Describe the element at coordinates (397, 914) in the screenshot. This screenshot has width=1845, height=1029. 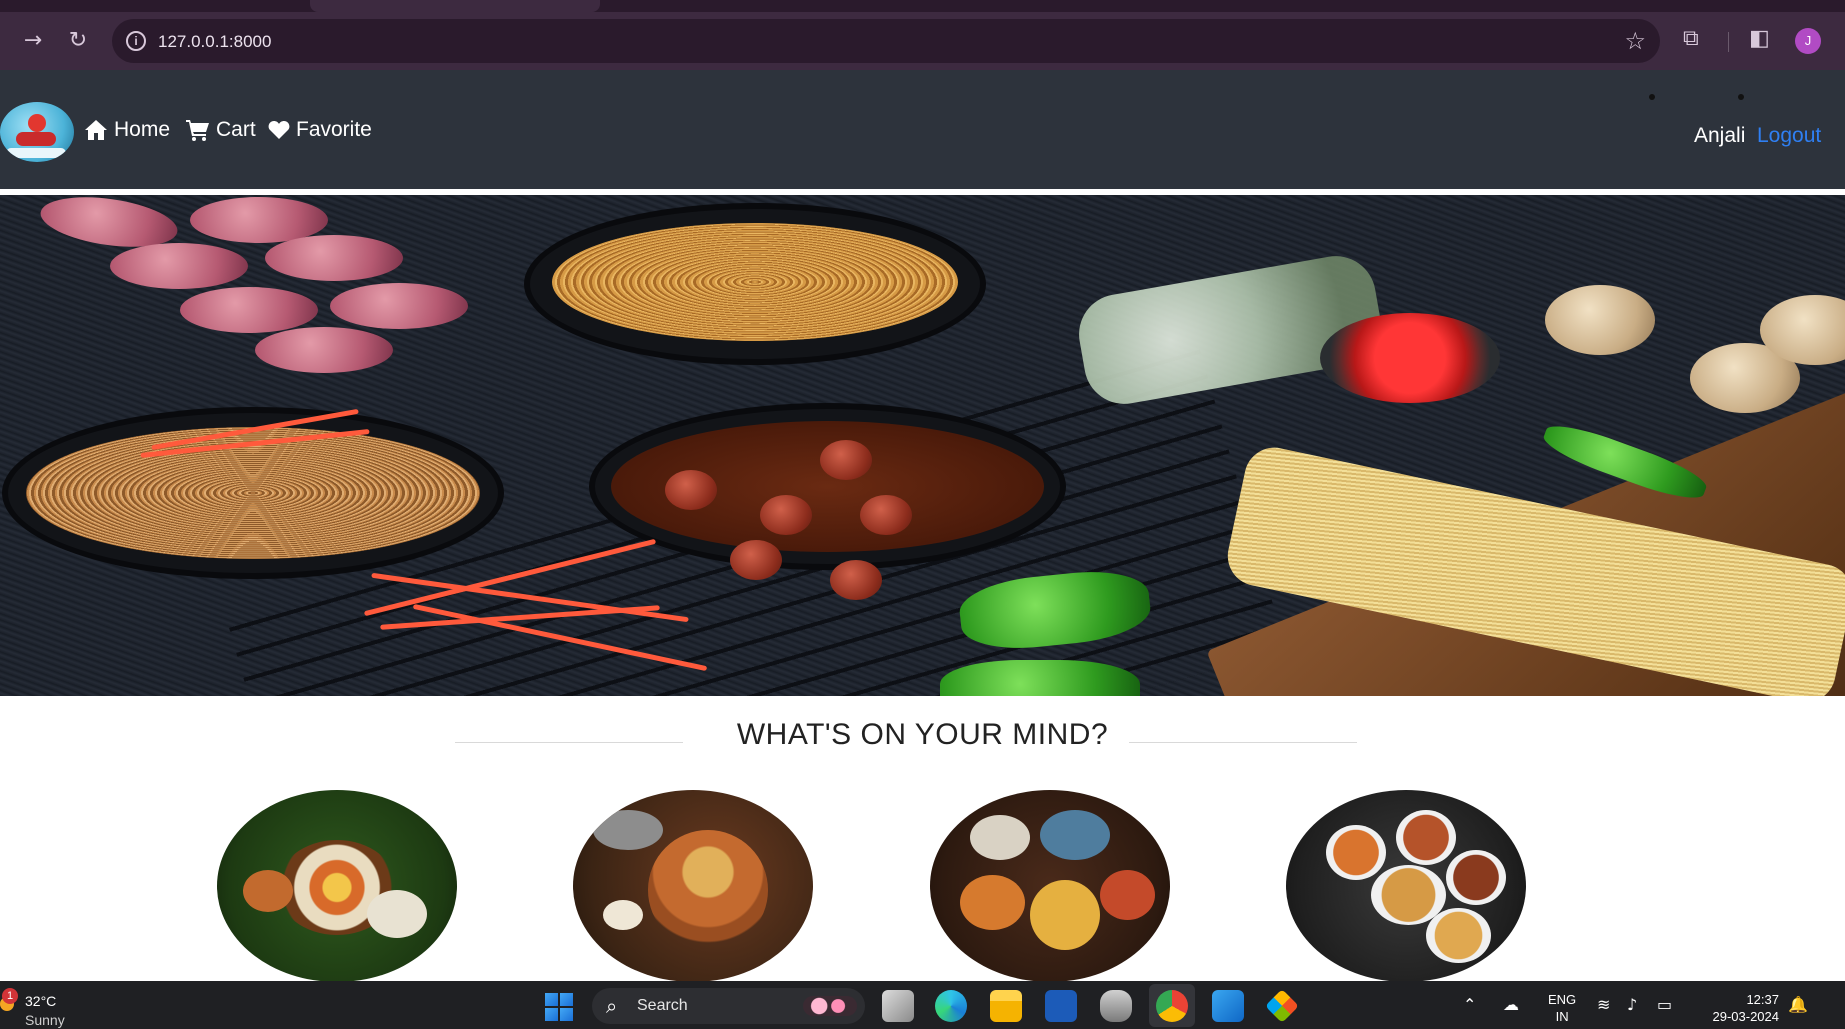
I see `roti-shape` at that location.